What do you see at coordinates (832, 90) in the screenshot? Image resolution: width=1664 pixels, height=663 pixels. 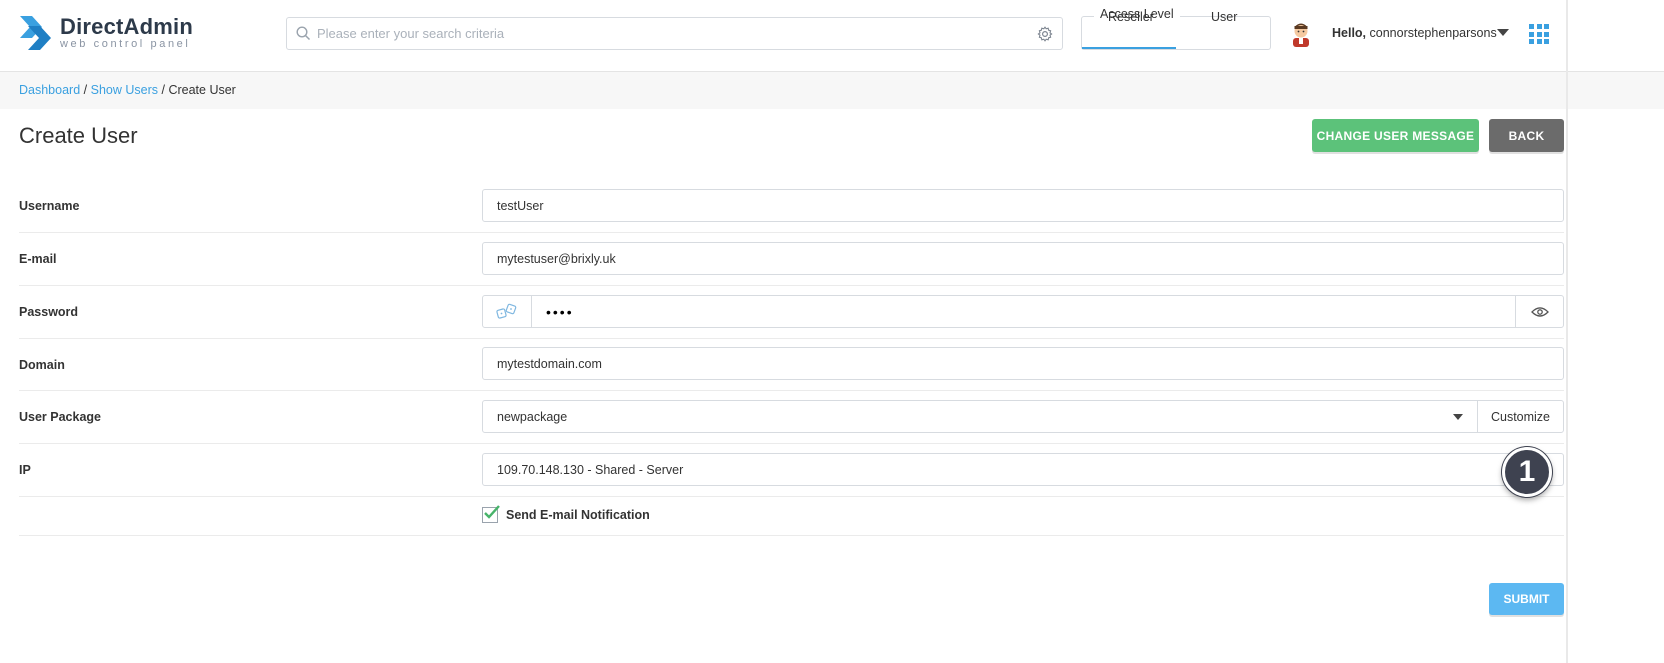 I see `breadcrumb-bar: Dashboard / Show Users / Create User` at bounding box center [832, 90].